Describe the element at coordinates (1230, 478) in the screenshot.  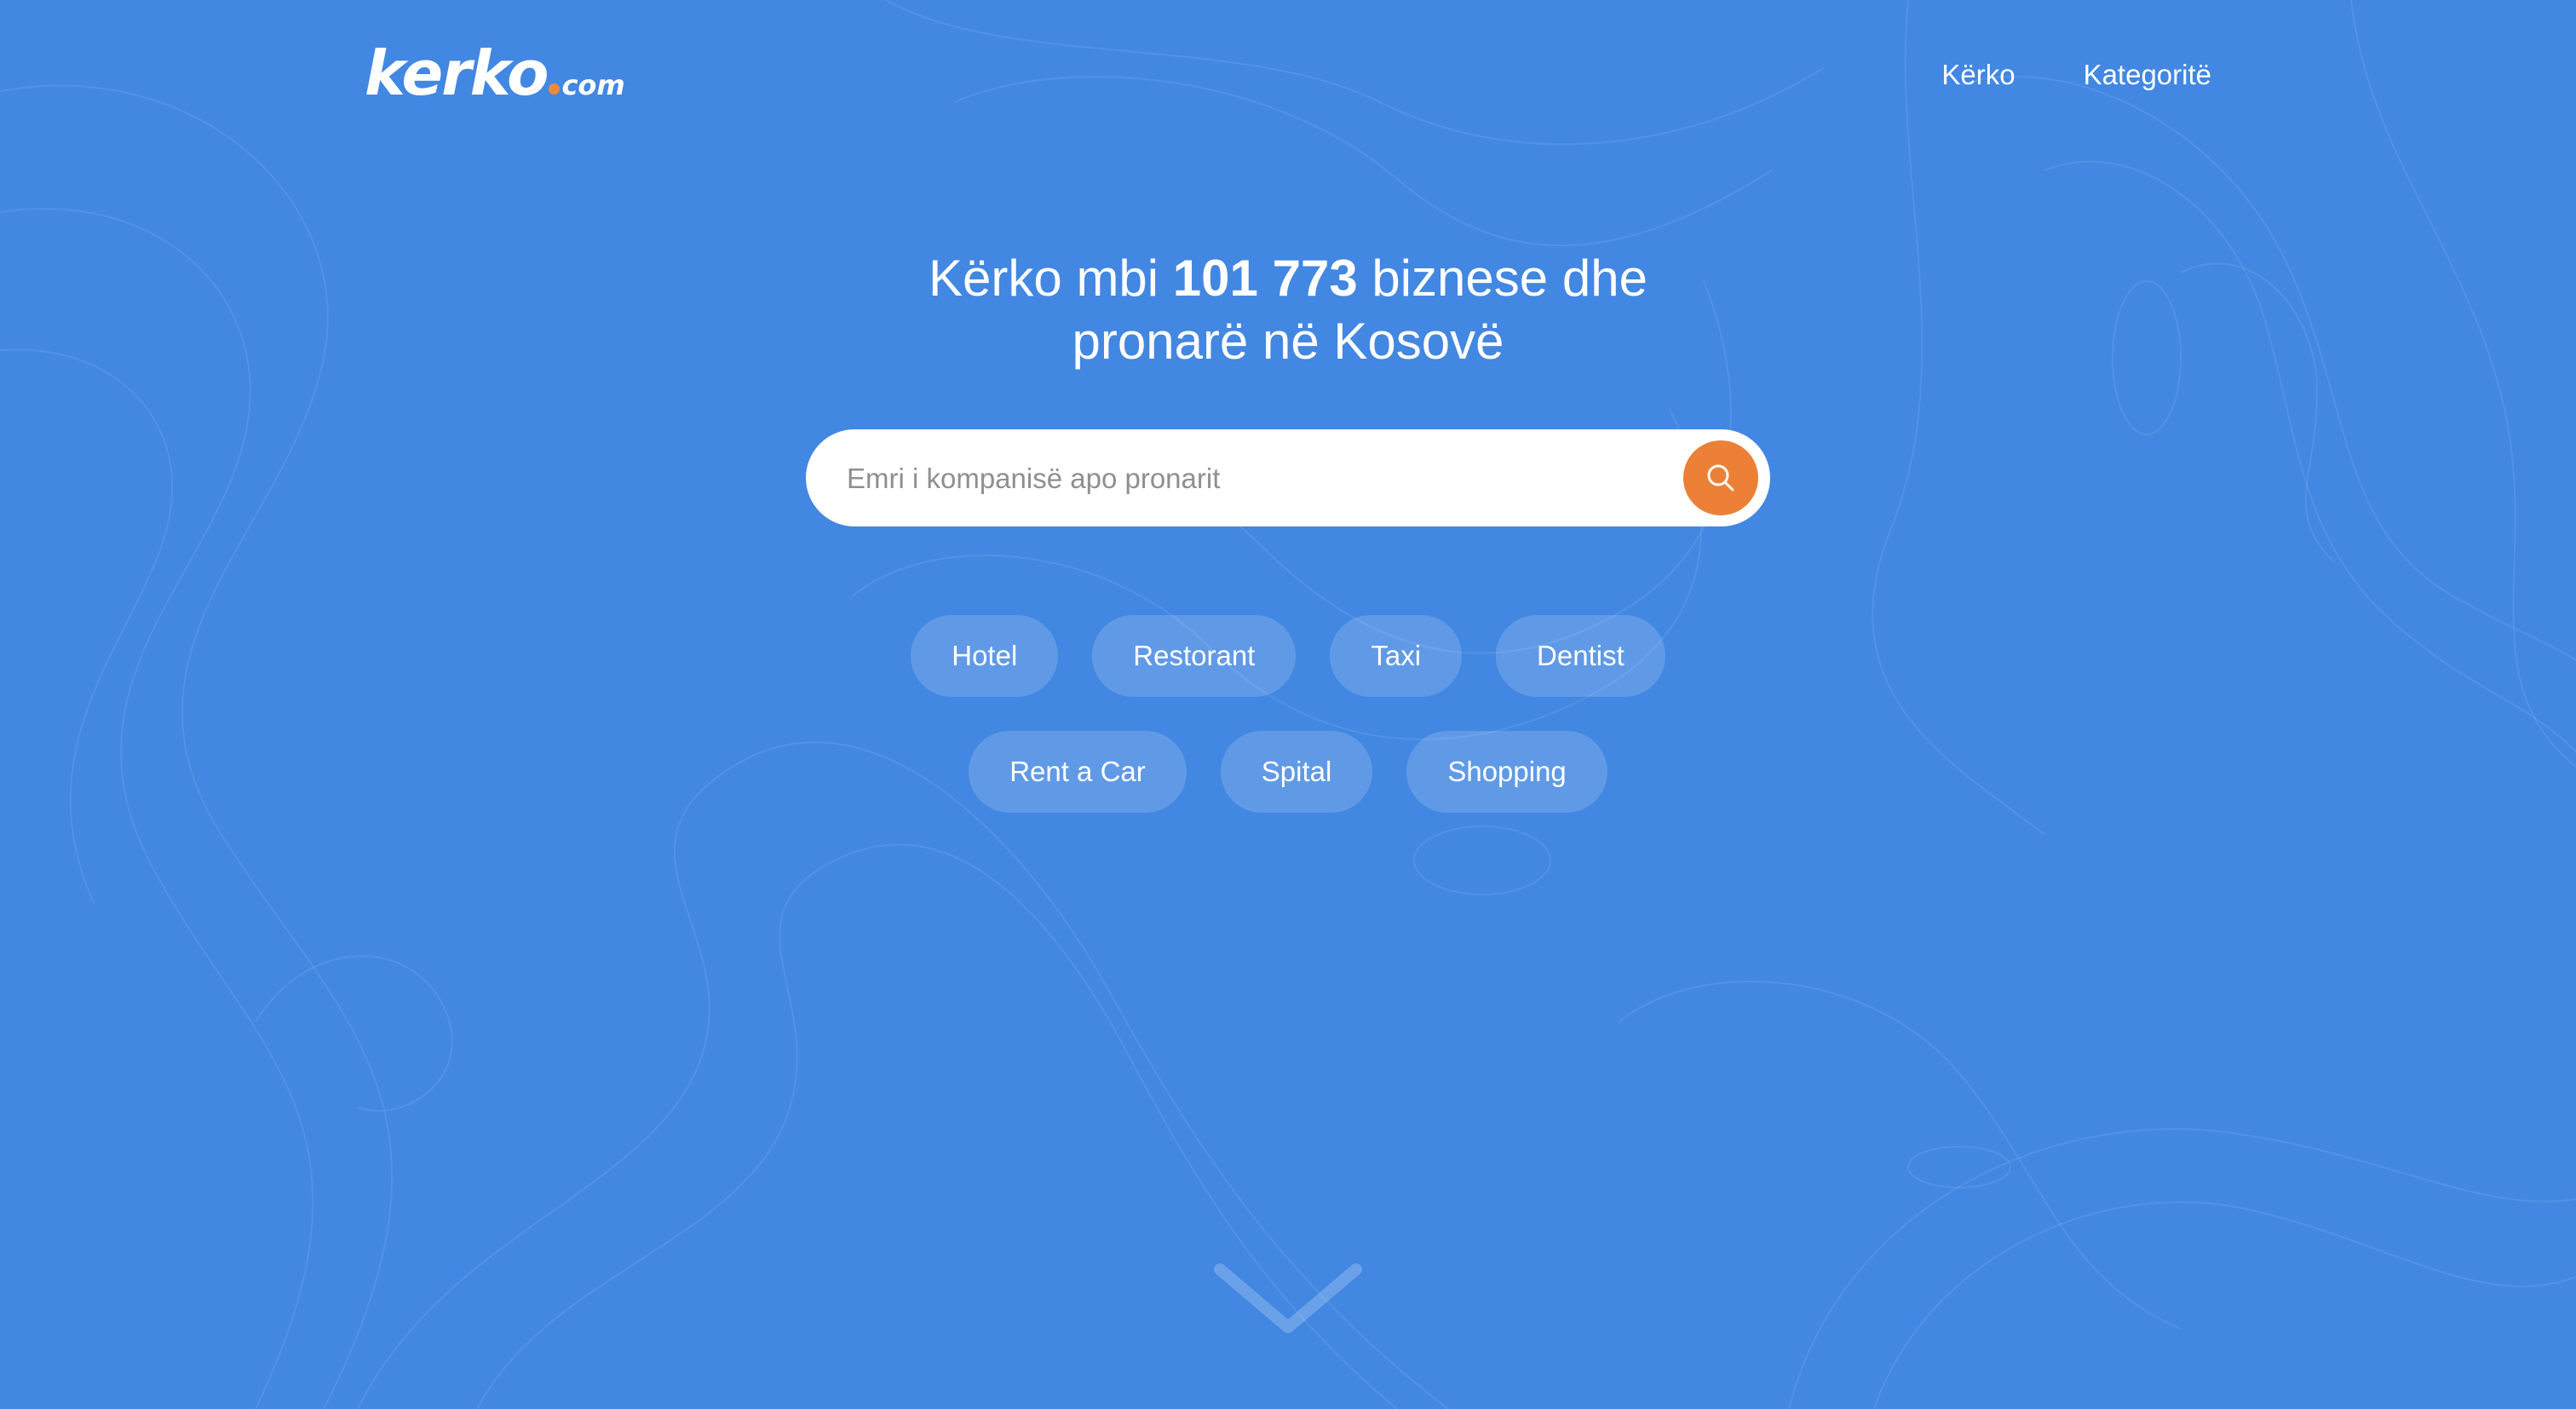
I see `search-input` at that location.